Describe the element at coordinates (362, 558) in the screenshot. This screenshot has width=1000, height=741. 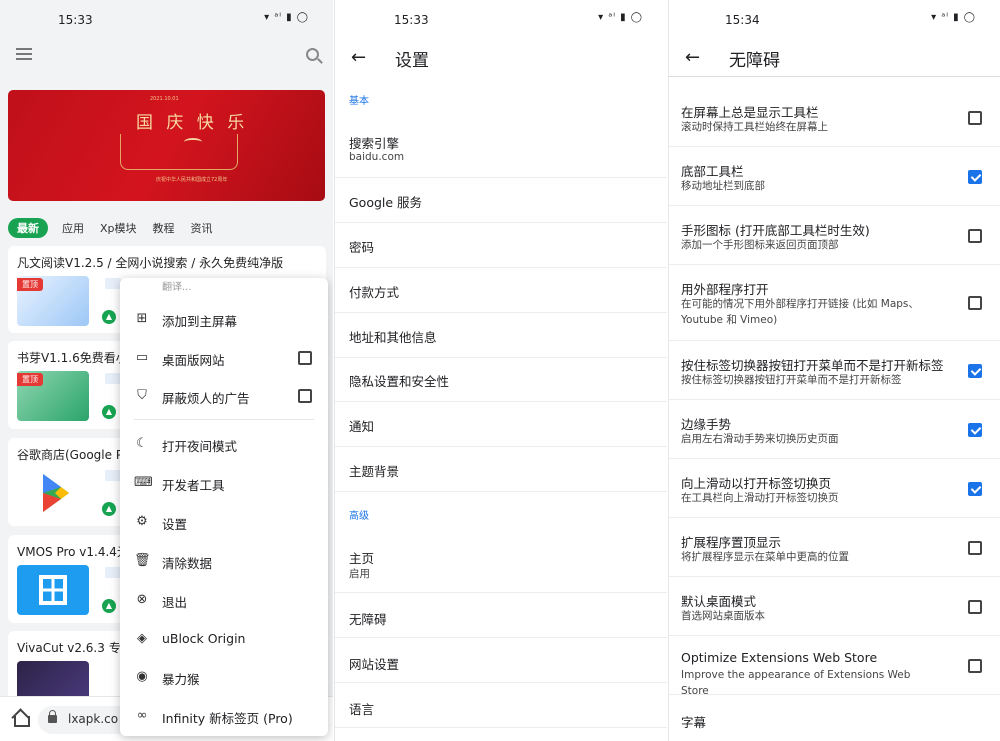
I see `settings-item-label: 主页` at that location.